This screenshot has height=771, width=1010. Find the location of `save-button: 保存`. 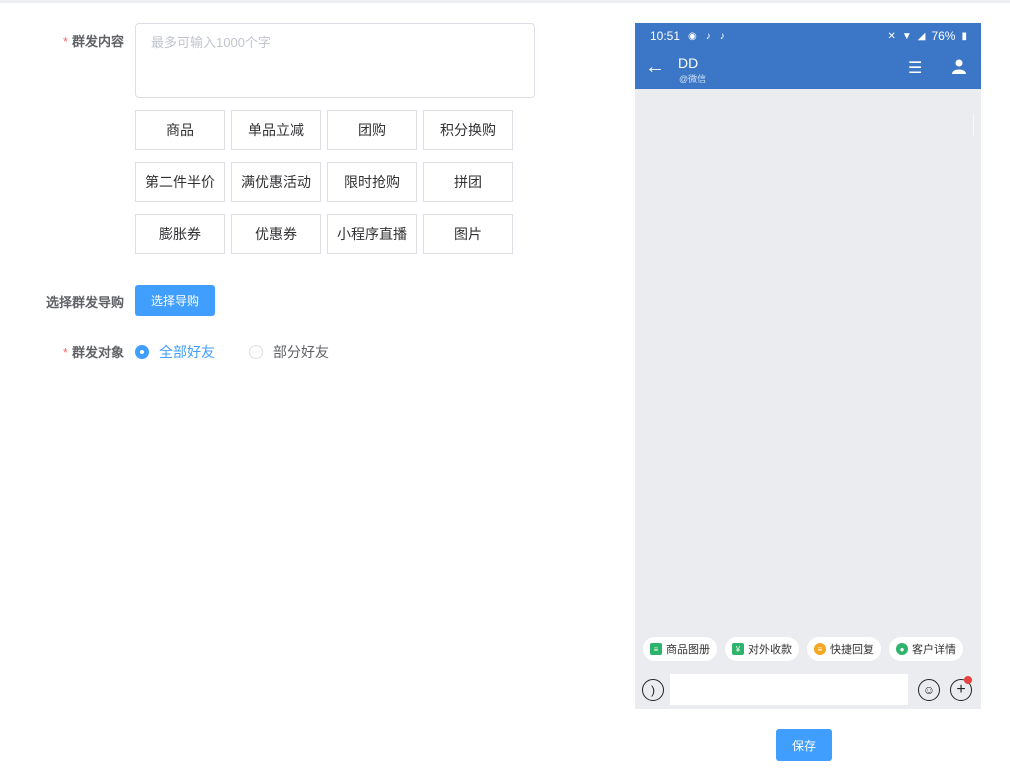

save-button: 保存 is located at coordinates (804, 745).